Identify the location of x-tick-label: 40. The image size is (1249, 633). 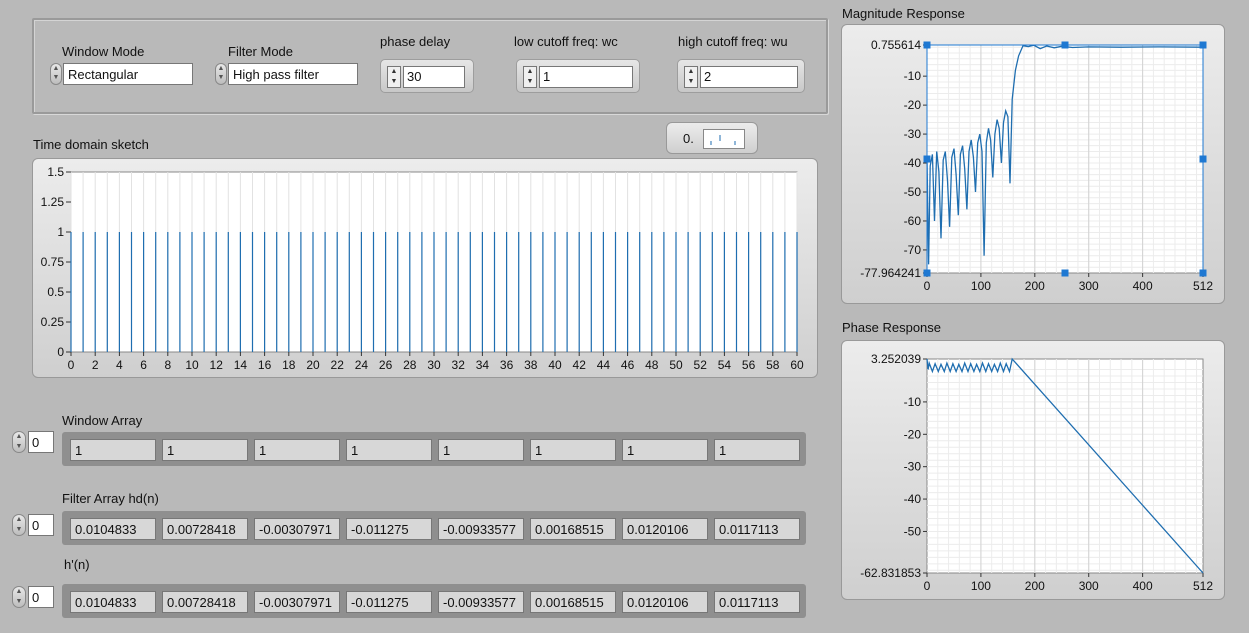
(555, 365).